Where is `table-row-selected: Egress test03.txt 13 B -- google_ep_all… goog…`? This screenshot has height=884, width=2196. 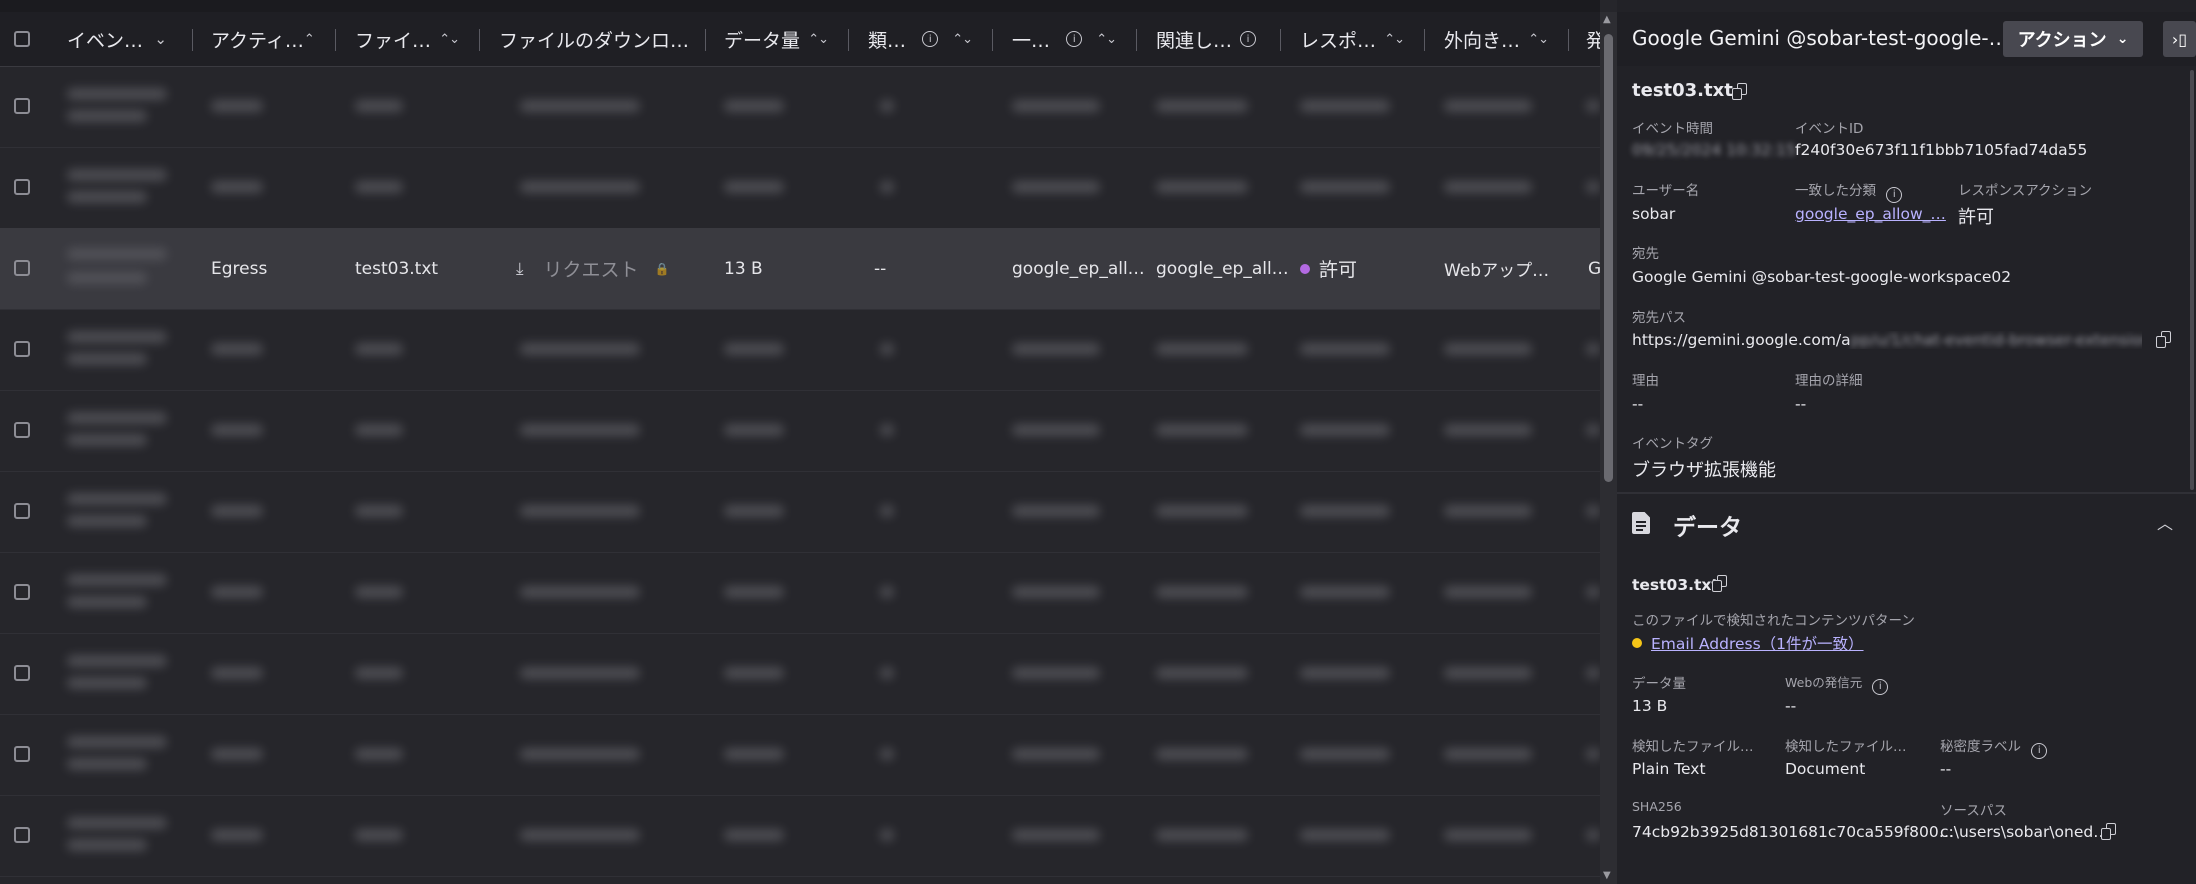 table-row-selected: Egress test03.txt 13 B -- google_ep_all… goog… is located at coordinates (800, 269).